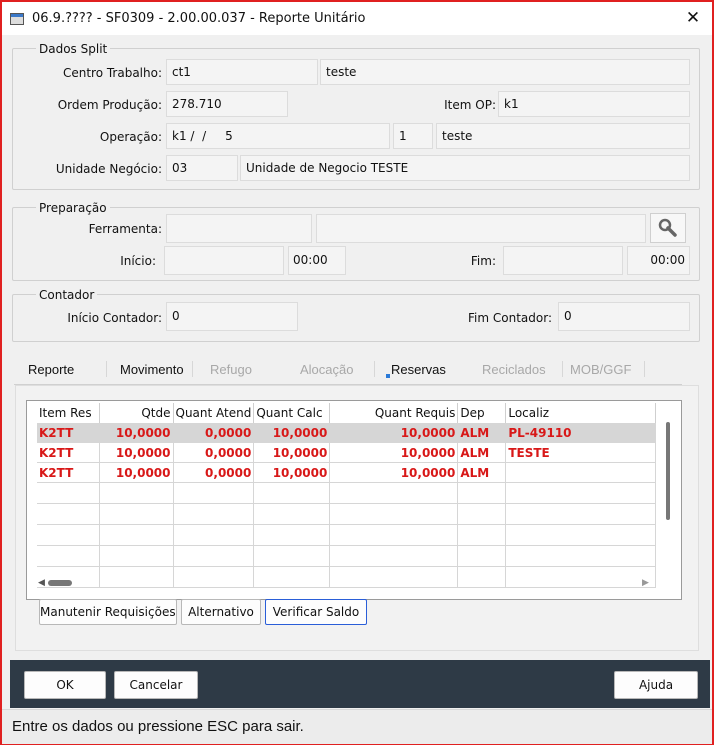 This screenshot has height=745, width=714. I want to click on grid-vertical-scrollbar, so click(668, 471).